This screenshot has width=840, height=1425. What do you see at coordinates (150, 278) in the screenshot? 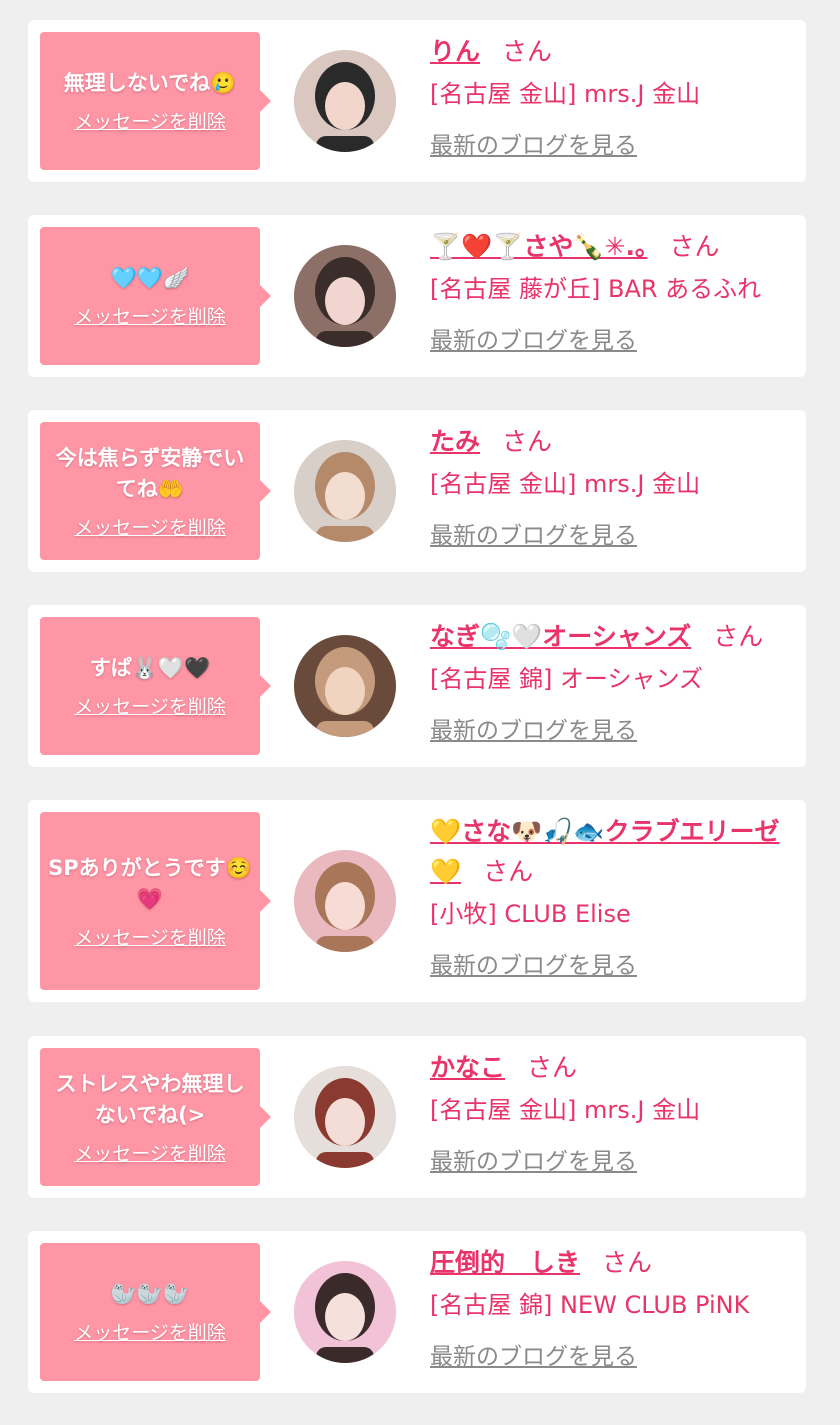
I see `message-text: 🩵🩵🪽` at bounding box center [150, 278].